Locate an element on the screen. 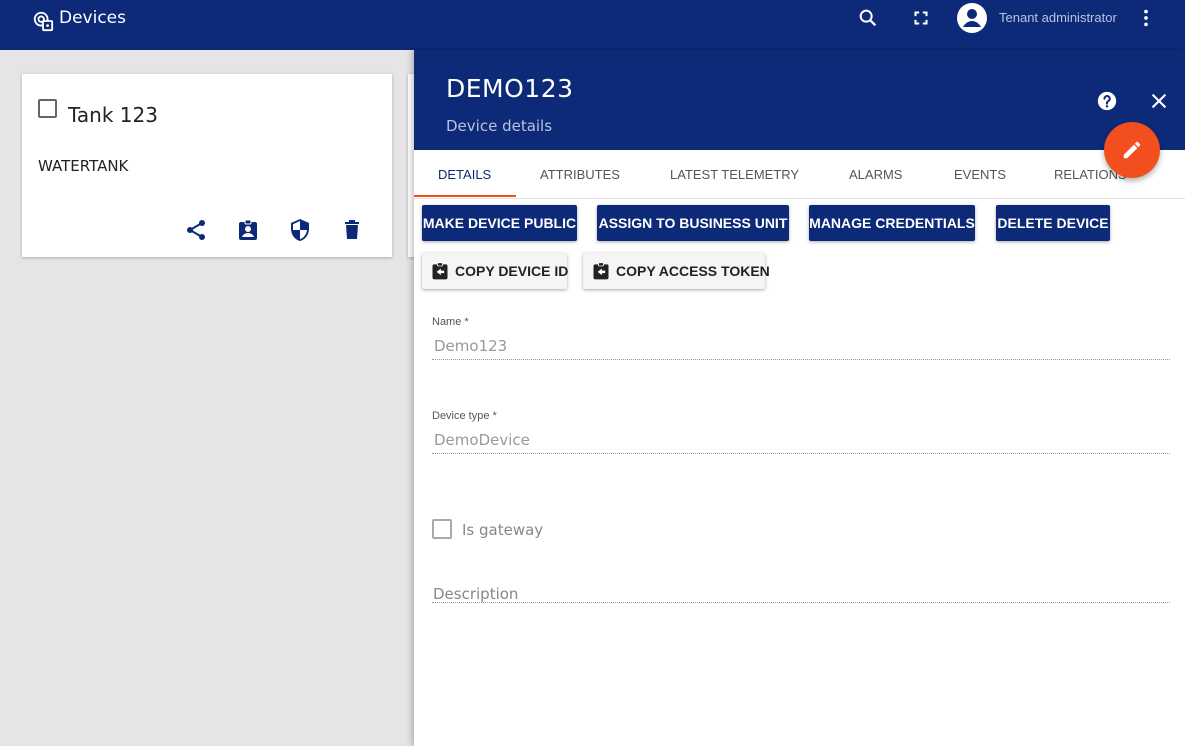 This screenshot has height=746, width=1185. devices-icon is located at coordinates (43, 21).